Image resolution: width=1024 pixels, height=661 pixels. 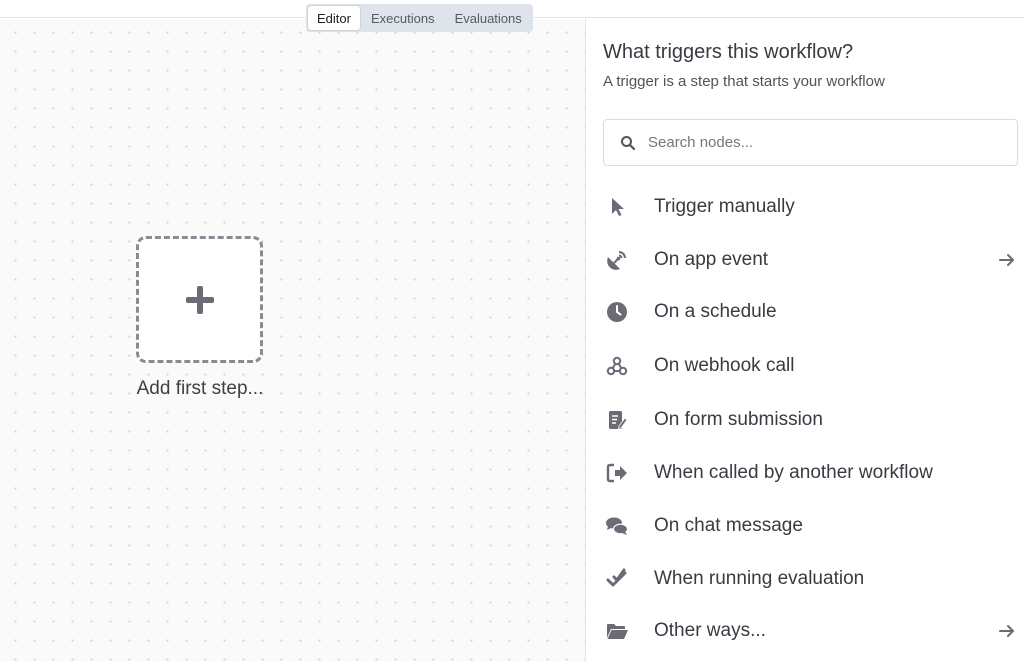 What do you see at coordinates (617, 260) in the screenshot?
I see `satellite-dish-icon` at bounding box center [617, 260].